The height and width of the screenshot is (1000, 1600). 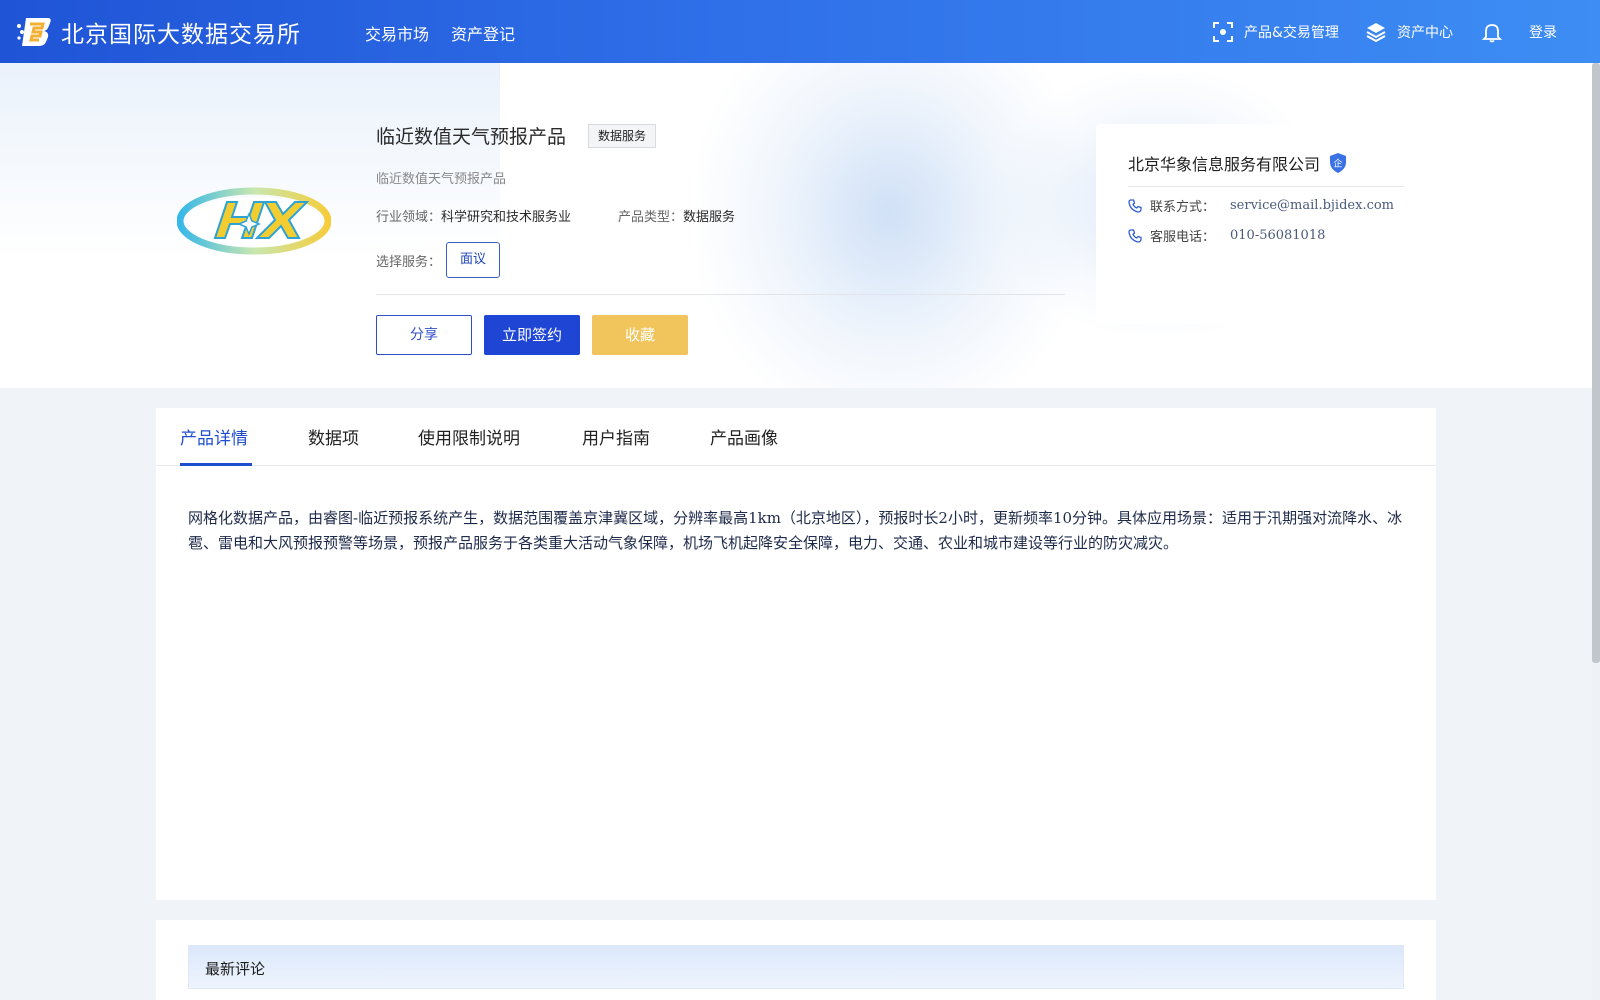 What do you see at coordinates (397, 33) in the screenshot?
I see `nav-trade-market: 交易市场` at bounding box center [397, 33].